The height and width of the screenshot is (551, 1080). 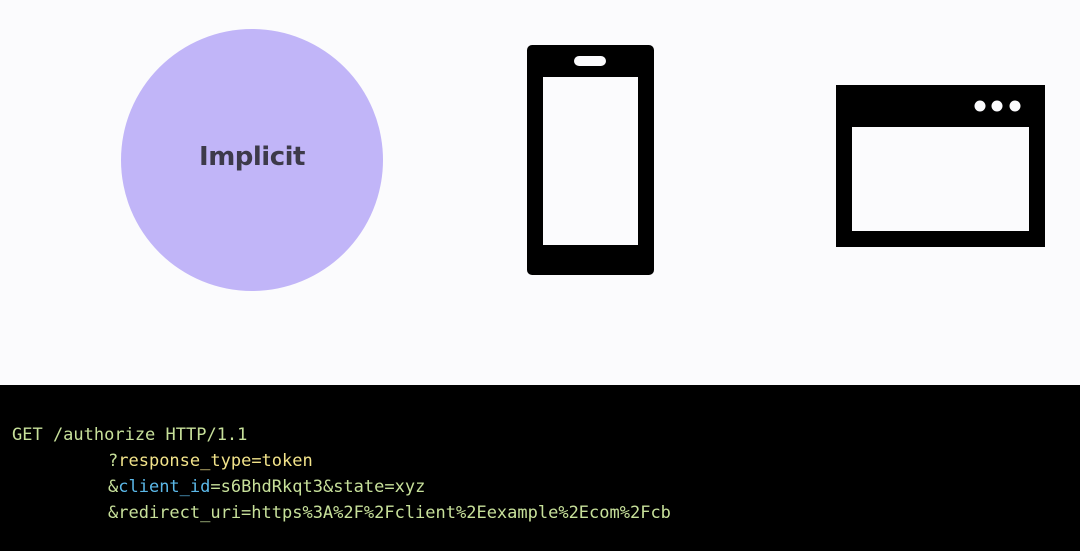 I want to click on mobile-phone-icon, so click(x=590, y=160).